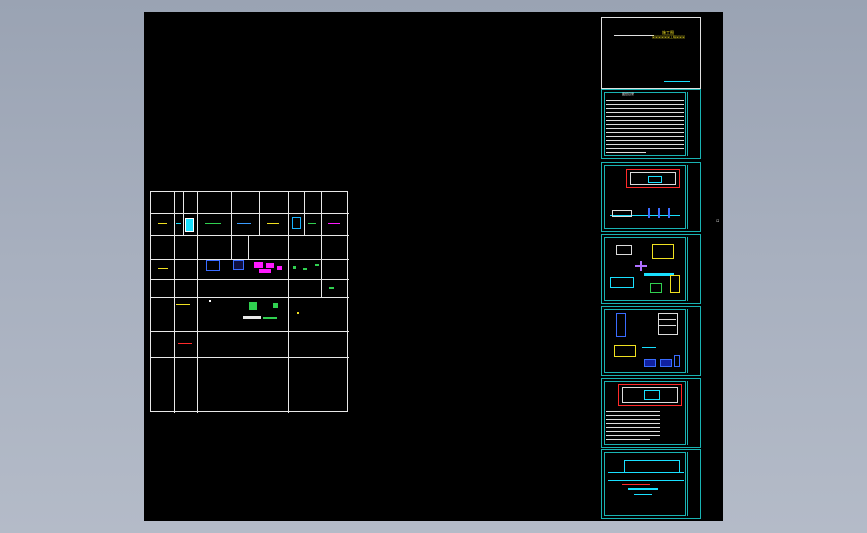 The width and height of the screenshot is (867, 533). What do you see at coordinates (655, 179) in the screenshot?
I see `plan-room` at bounding box center [655, 179].